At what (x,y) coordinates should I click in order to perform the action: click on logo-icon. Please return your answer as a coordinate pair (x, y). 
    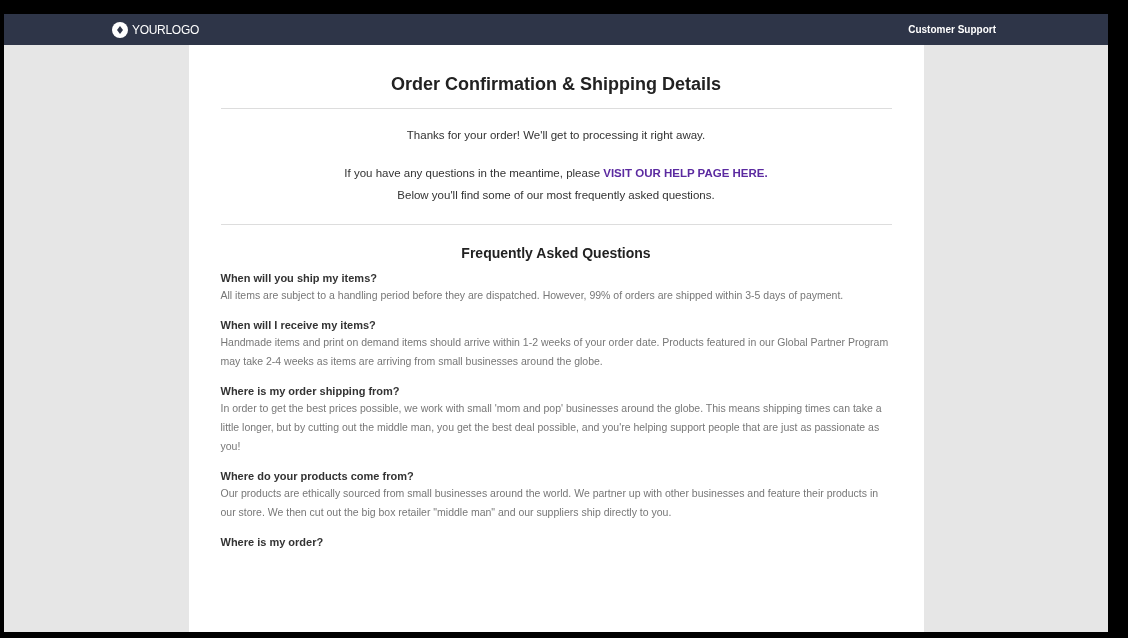
    Looking at the image, I should click on (120, 29).